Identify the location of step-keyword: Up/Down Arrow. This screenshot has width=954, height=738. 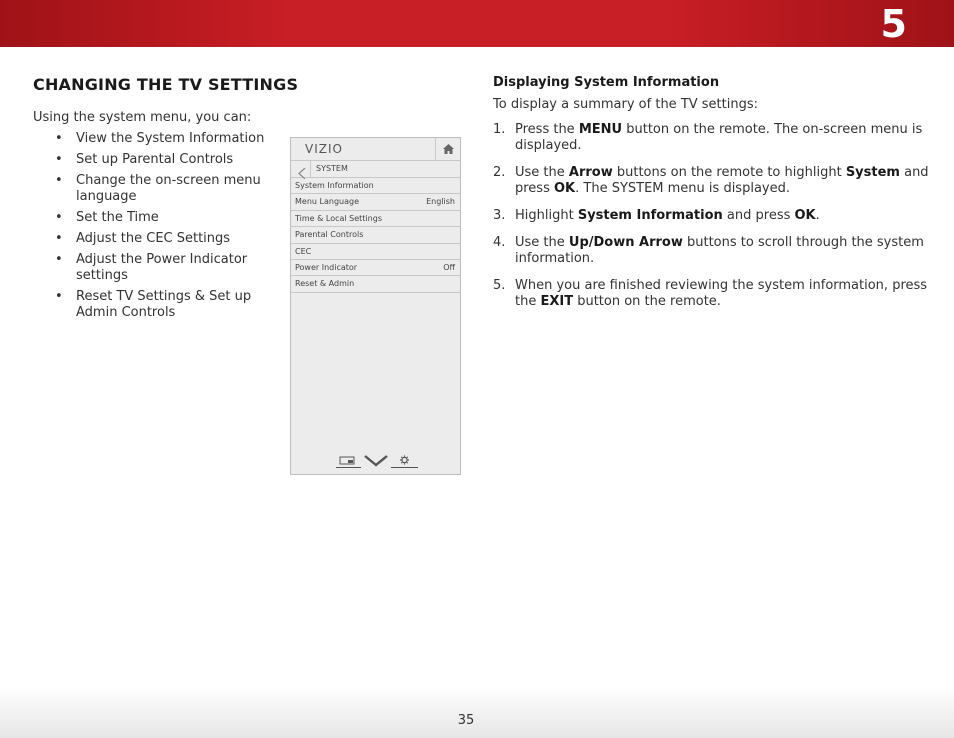
(625, 242).